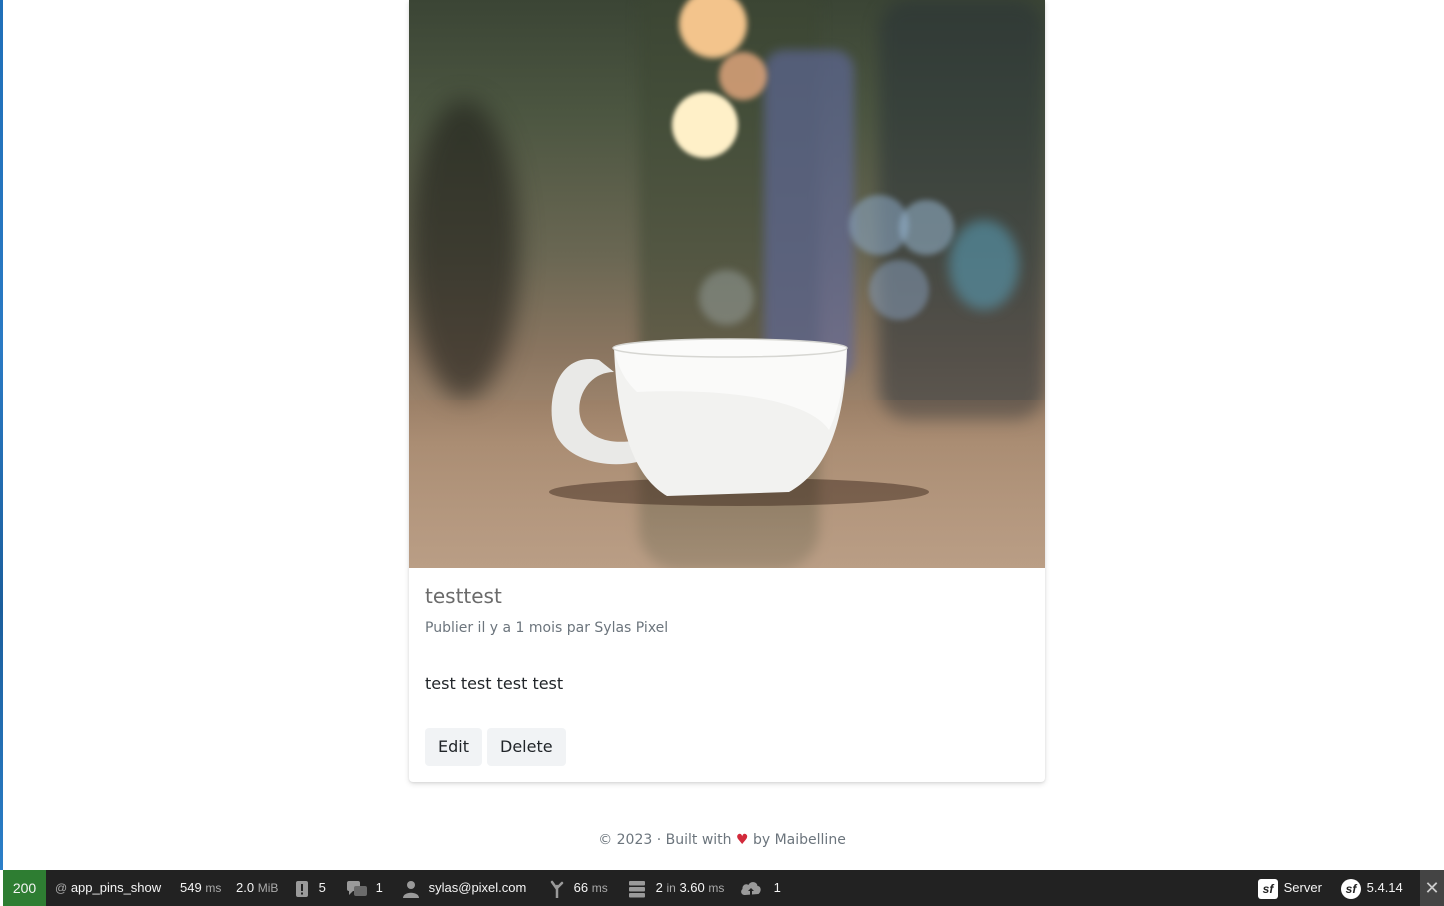  I want to click on cloud-upload-icon, so click(753, 887).